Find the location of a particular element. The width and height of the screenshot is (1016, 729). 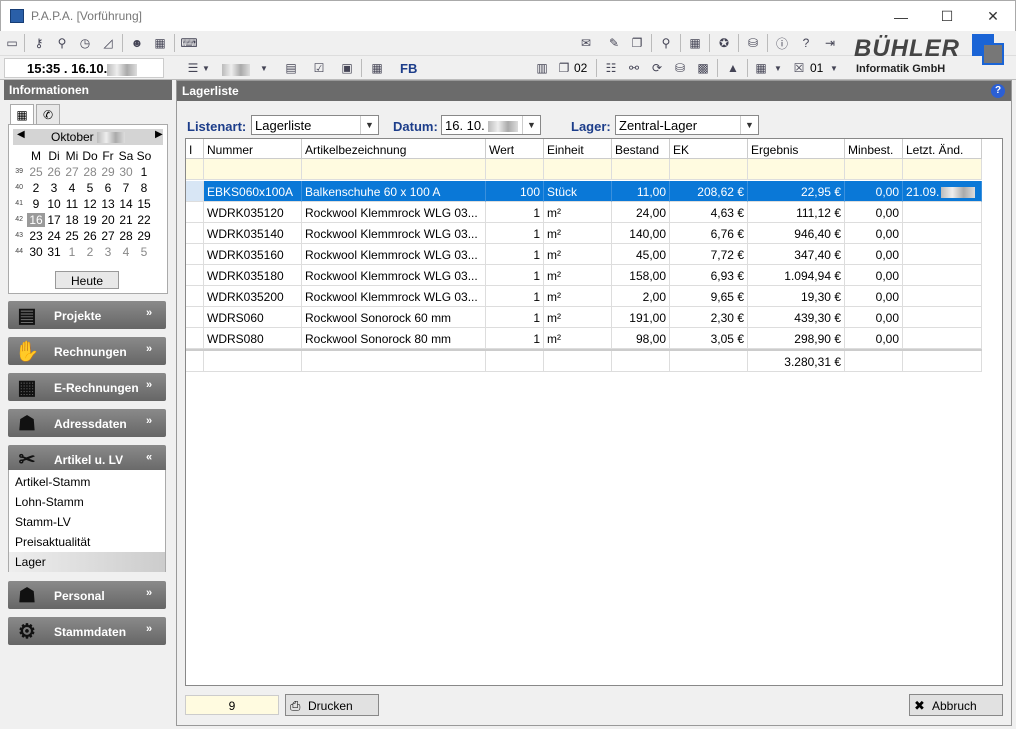

cell-col-nummer: WDRK035140 is located at coordinates (253, 233).